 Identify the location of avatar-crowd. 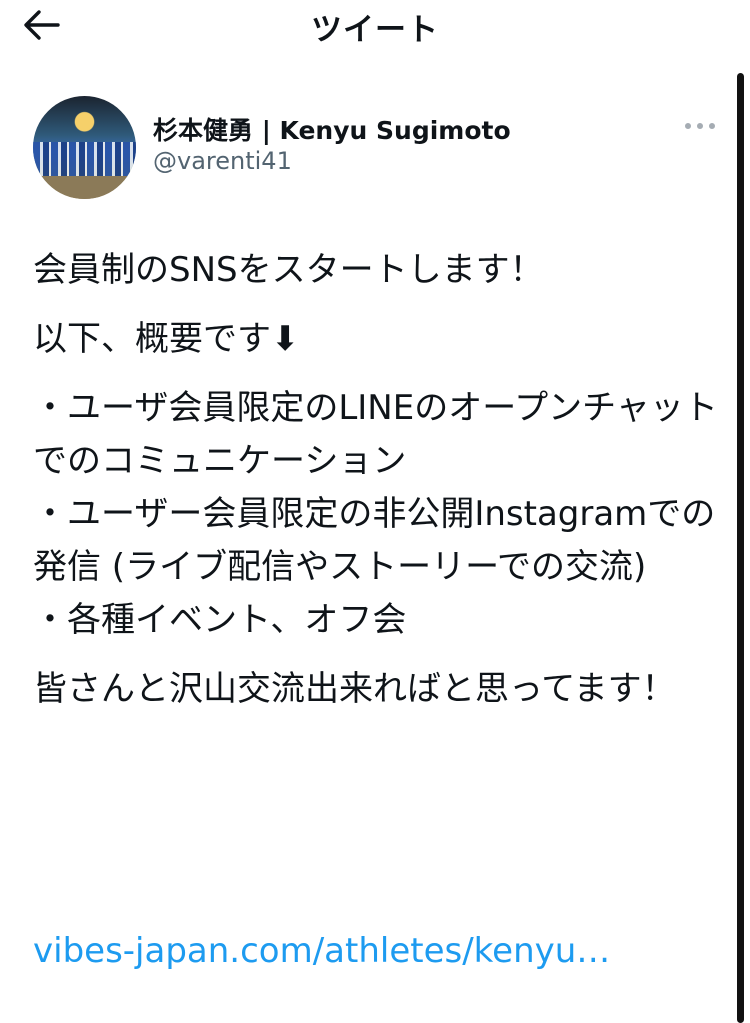
(84, 160).